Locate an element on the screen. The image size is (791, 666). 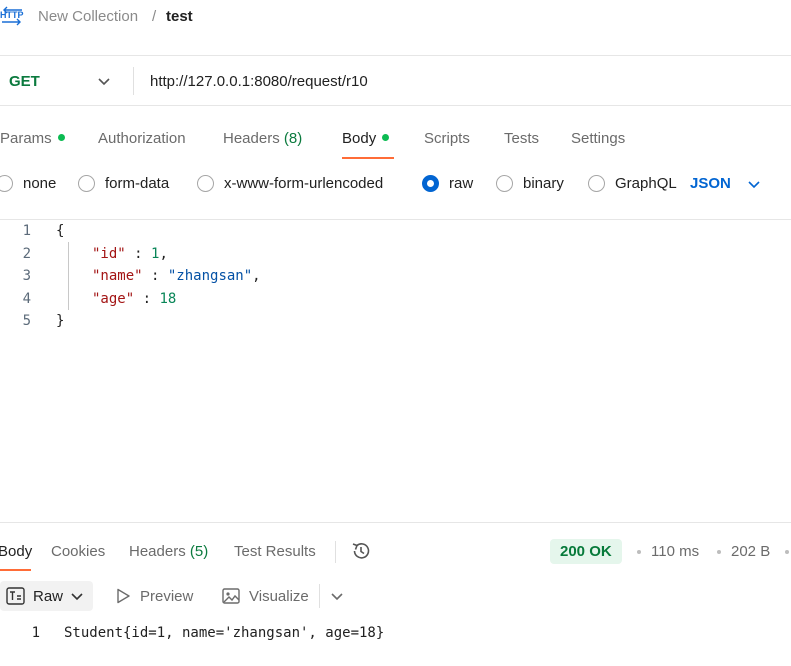
radio-none is located at coordinates (6, 183).